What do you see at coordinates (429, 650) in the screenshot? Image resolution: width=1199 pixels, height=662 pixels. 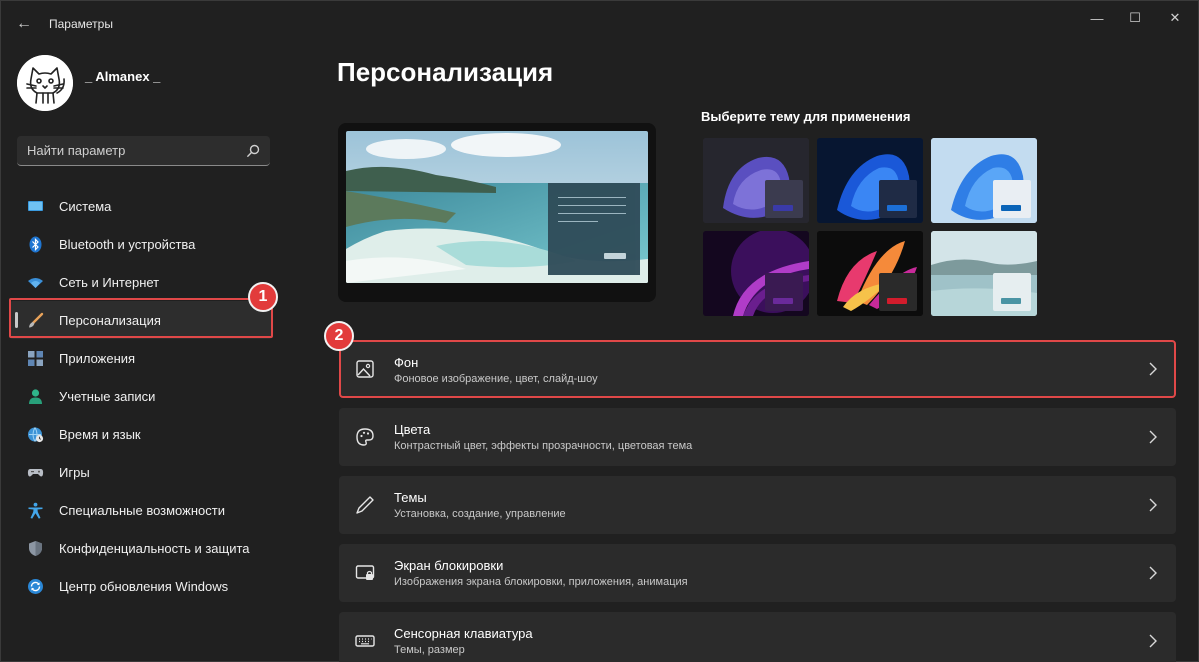 I see `card-subtitle: Темы, размер` at bounding box center [429, 650].